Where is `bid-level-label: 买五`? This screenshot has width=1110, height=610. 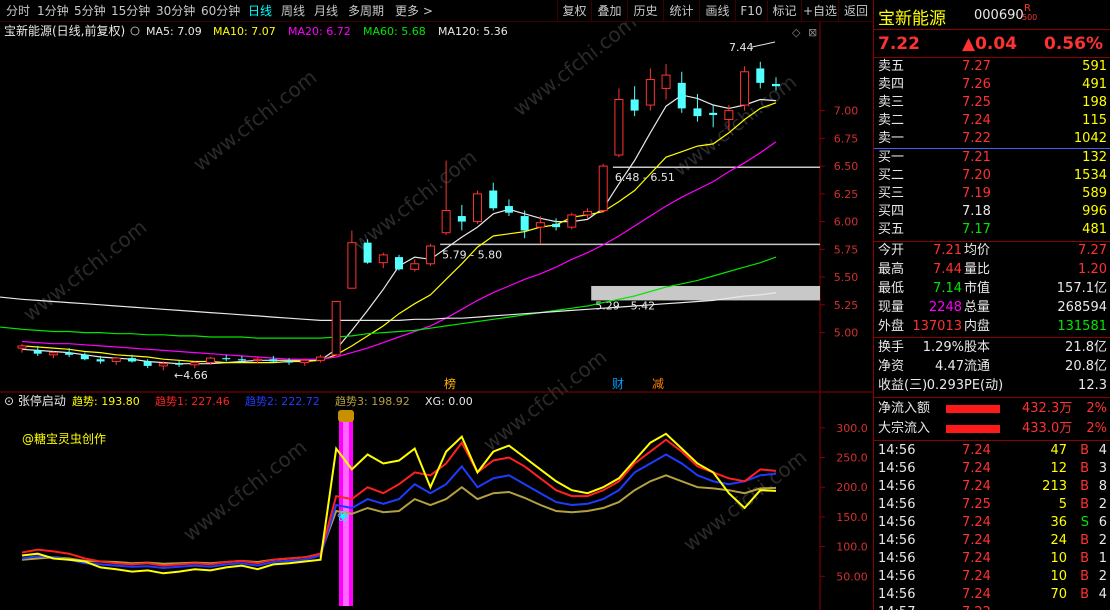 bid-level-label: 买五 is located at coordinates (891, 229).